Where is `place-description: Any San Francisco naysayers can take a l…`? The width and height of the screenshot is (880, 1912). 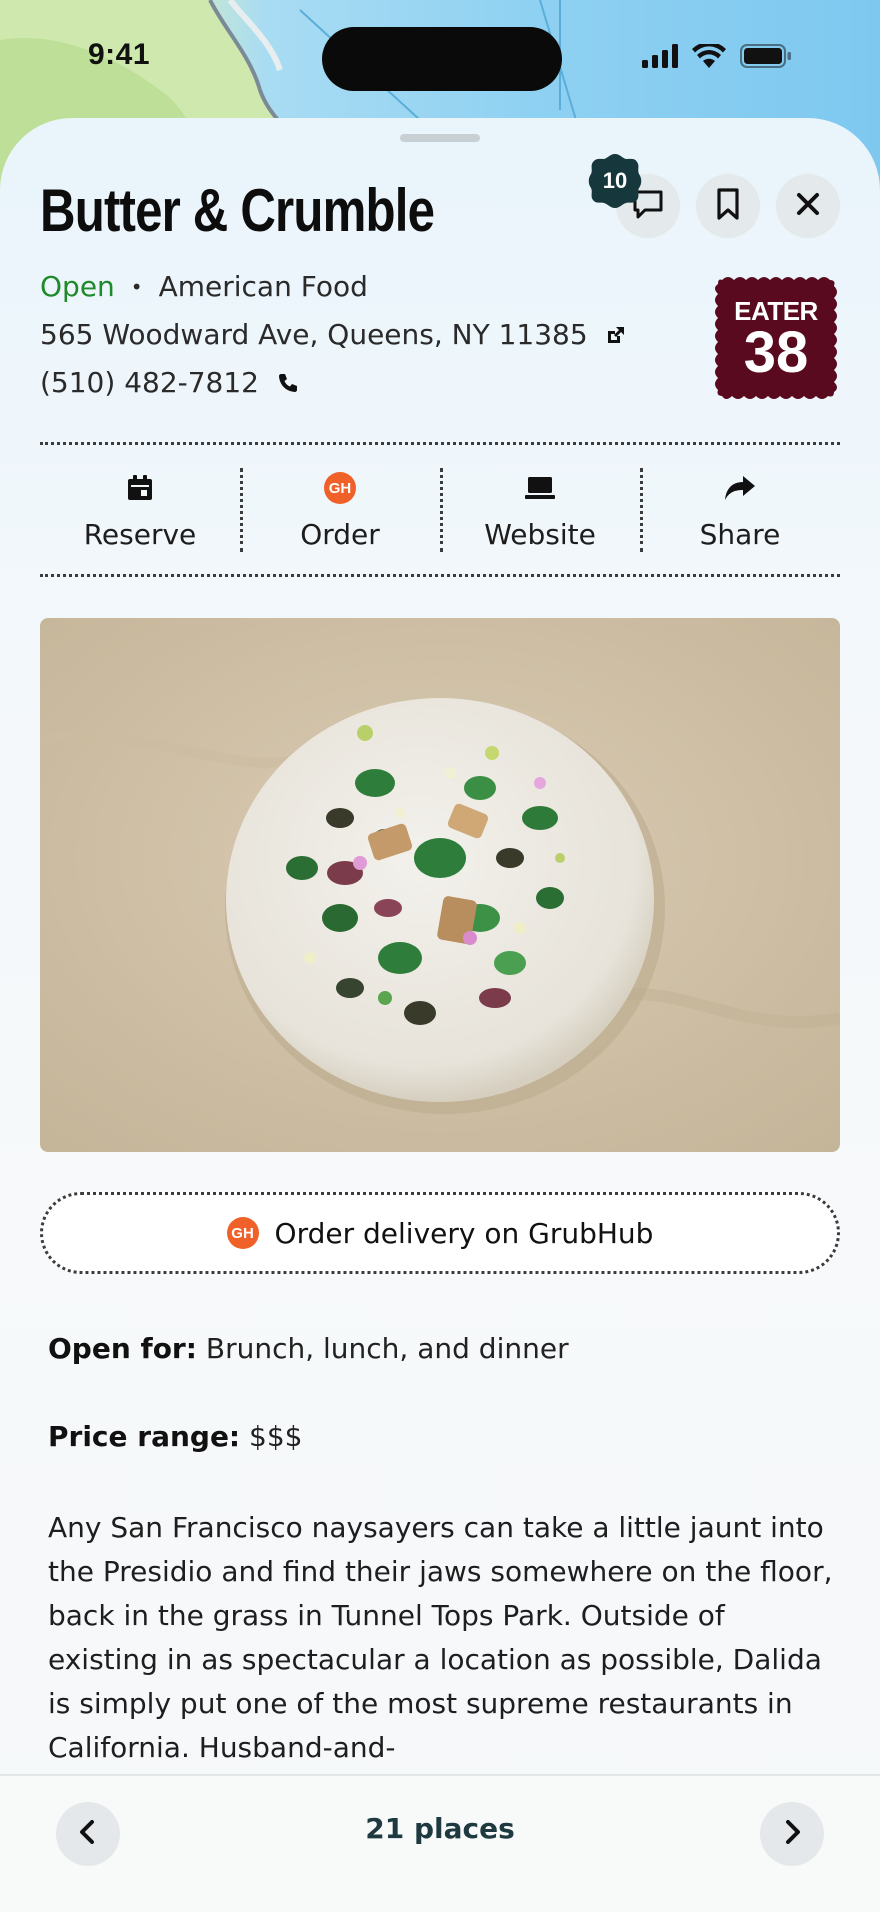
place-description: Any San Francisco naysayers can take a l… is located at coordinates (440, 1637).